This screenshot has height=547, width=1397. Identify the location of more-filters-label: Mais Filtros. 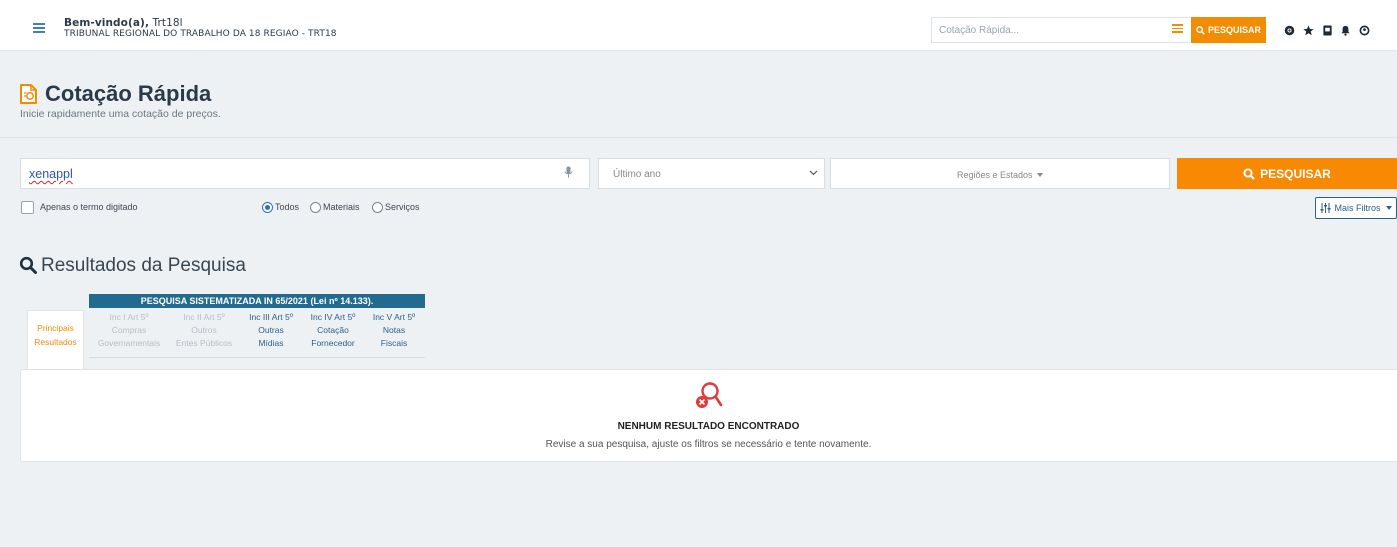
(1357, 208).